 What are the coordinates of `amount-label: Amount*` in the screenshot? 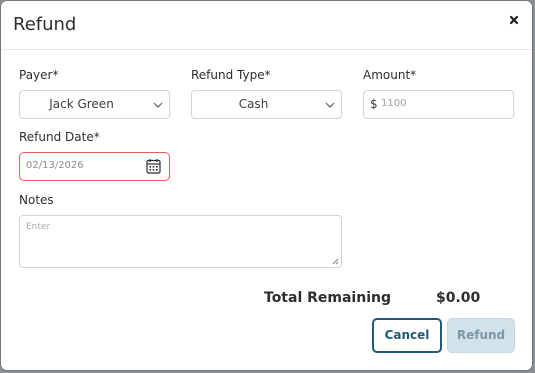 It's located at (390, 75).